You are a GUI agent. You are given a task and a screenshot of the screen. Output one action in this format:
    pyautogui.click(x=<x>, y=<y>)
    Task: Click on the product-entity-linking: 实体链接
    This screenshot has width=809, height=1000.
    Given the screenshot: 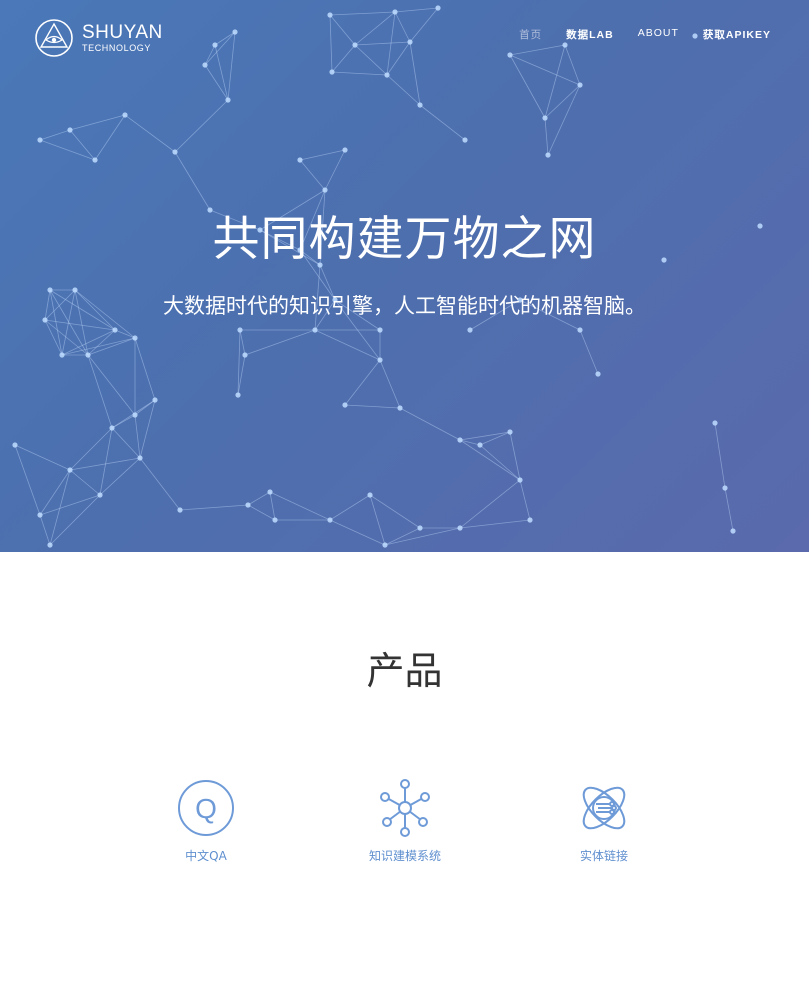 What is the action you would take?
    pyautogui.click(x=604, y=821)
    